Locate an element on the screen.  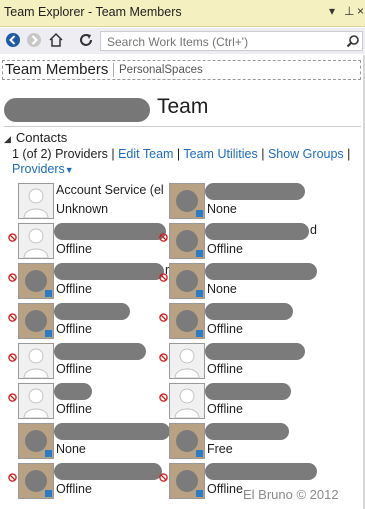
providers-menu-label: Providers is located at coordinates (38, 169).